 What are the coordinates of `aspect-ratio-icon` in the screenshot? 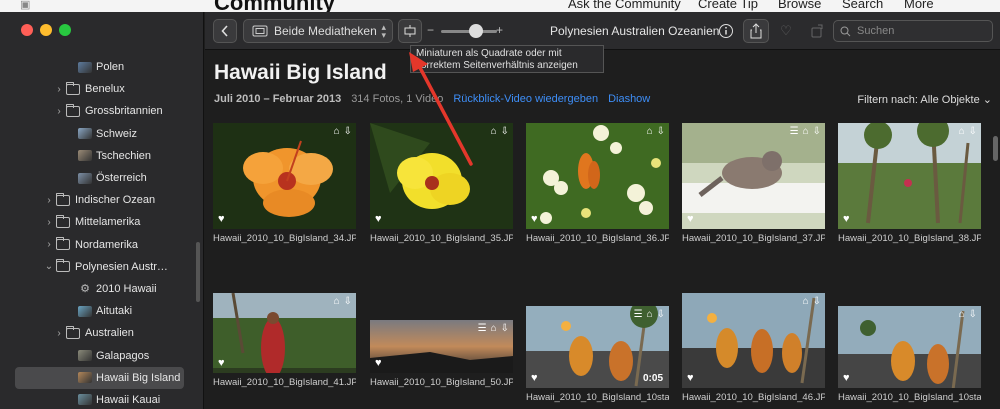 It's located at (410, 31).